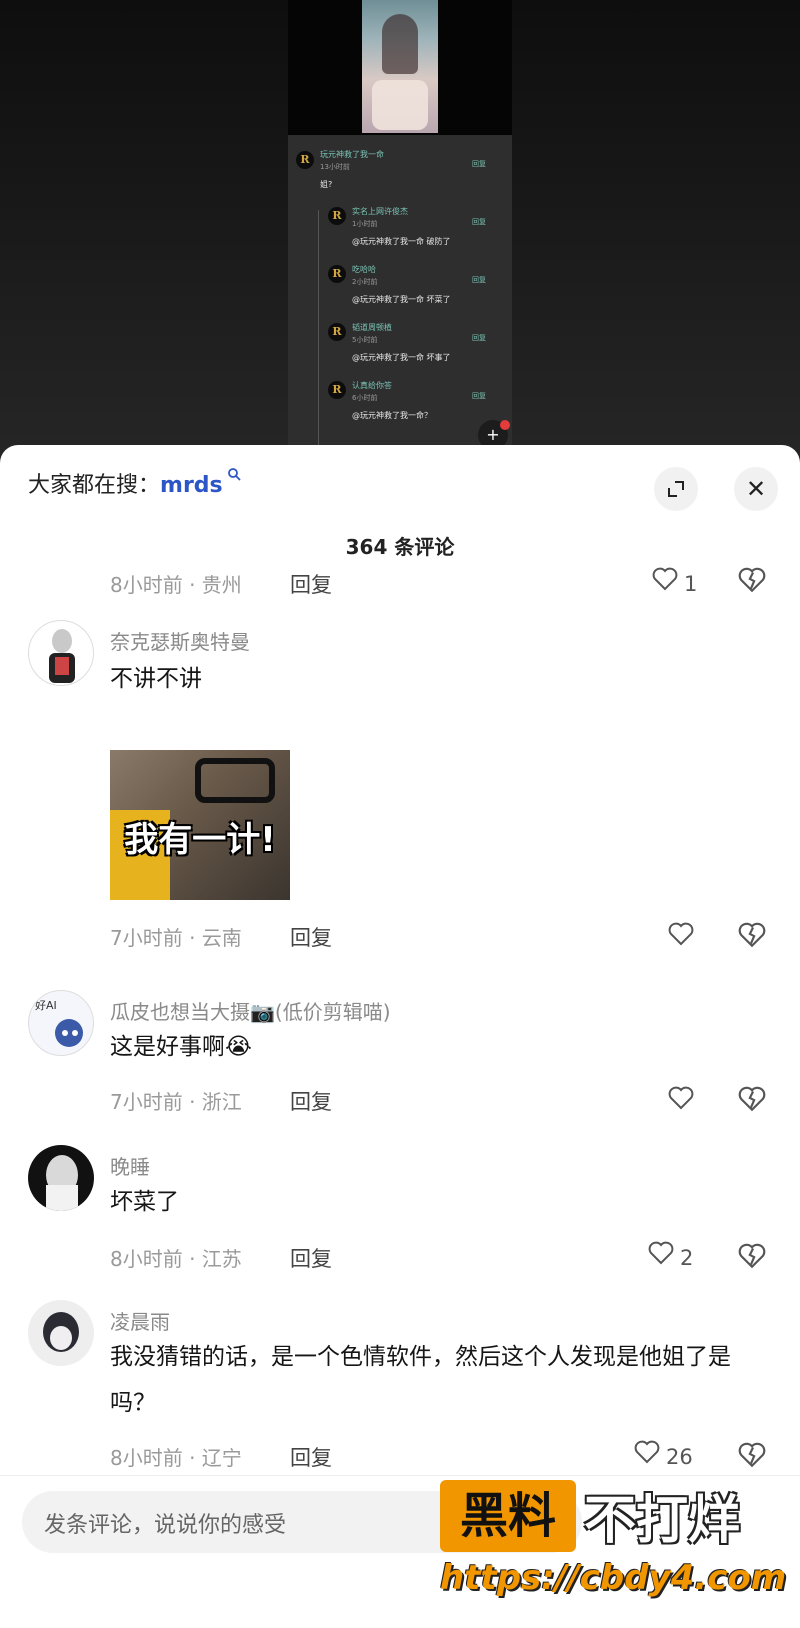 The height and width of the screenshot is (1628, 800). Describe the element at coordinates (420, 1380) in the screenshot. I see `comment-text: 我没猜错的话，是一个色情软件，然后这个人发现是他姐了是吗？` at that location.